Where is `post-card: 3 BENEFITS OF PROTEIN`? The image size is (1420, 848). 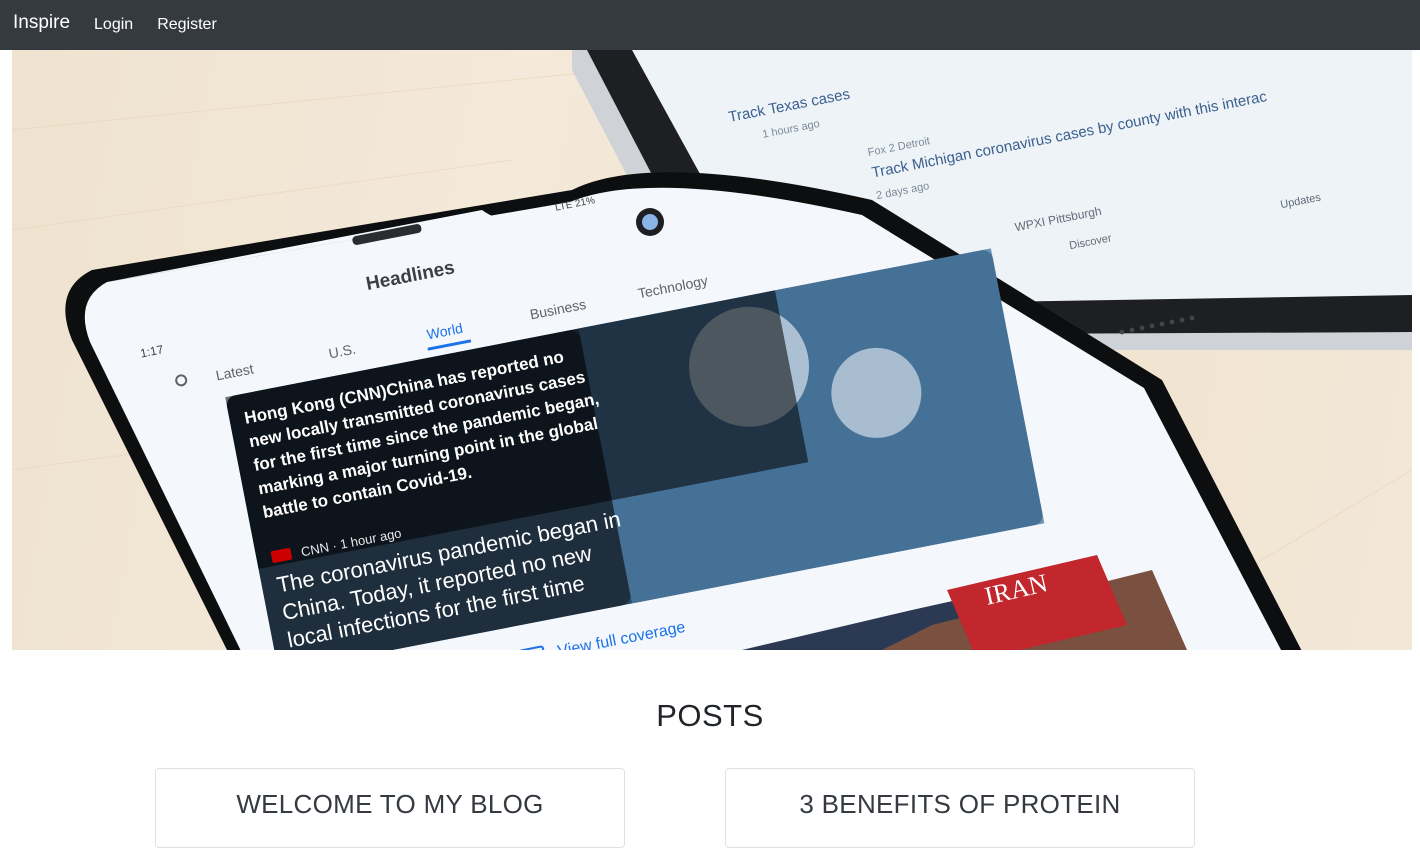 post-card: 3 BENEFITS OF PROTEIN is located at coordinates (960, 808).